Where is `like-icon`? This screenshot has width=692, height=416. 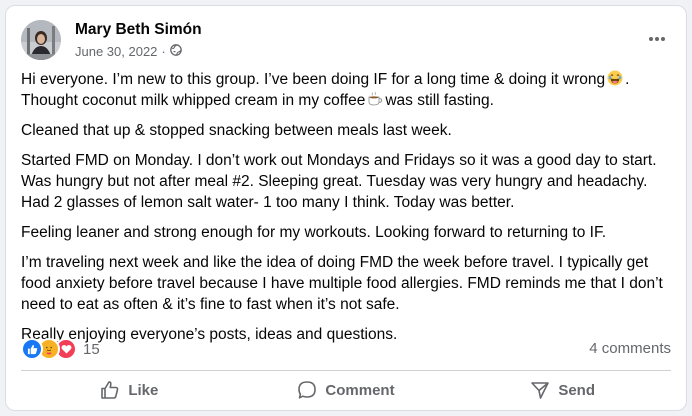
like-icon is located at coordinates (32, 349).